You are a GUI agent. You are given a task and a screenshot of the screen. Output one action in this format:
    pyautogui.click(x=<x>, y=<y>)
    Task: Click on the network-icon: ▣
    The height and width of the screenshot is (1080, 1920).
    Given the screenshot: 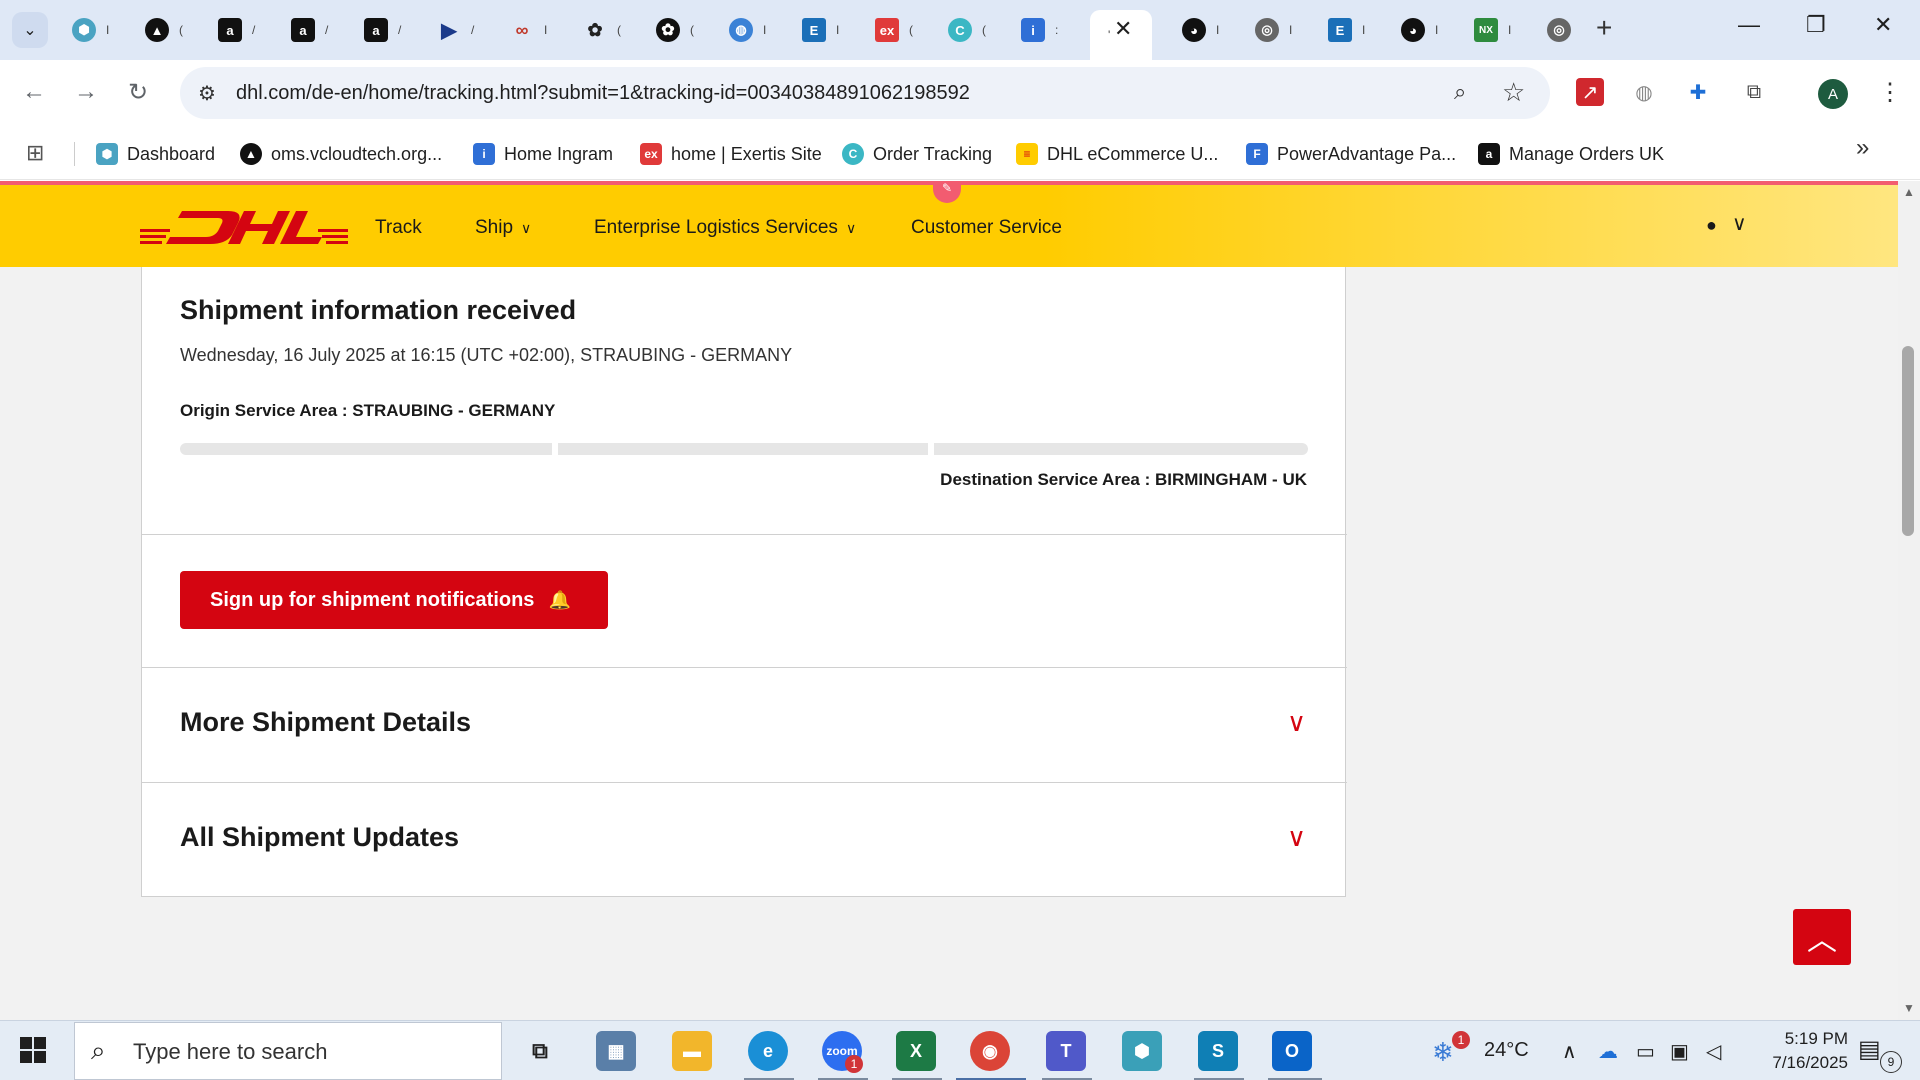 What is the action you would take?
    pyautogui.click(x=1679, y=1051)
    